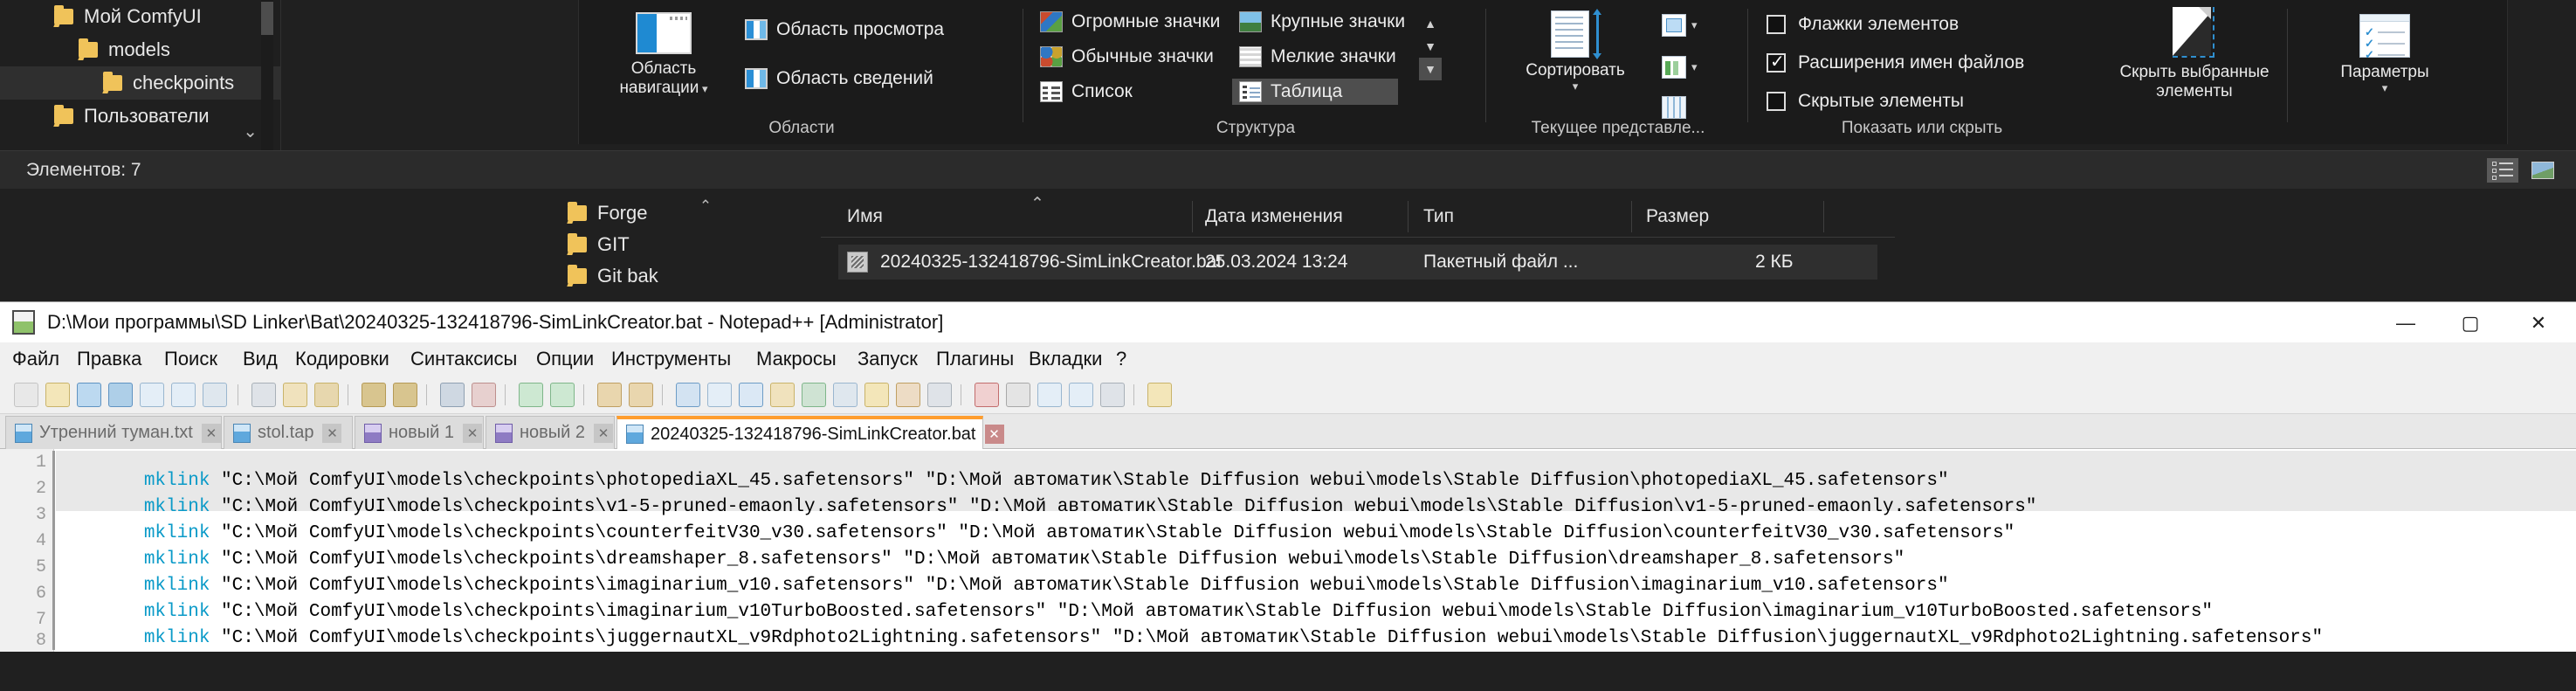 The image size is (2576, 691). Describe the element at coordinates (183, 395) in the screenshot. I see `toolbar-close-all-icon` at that location.